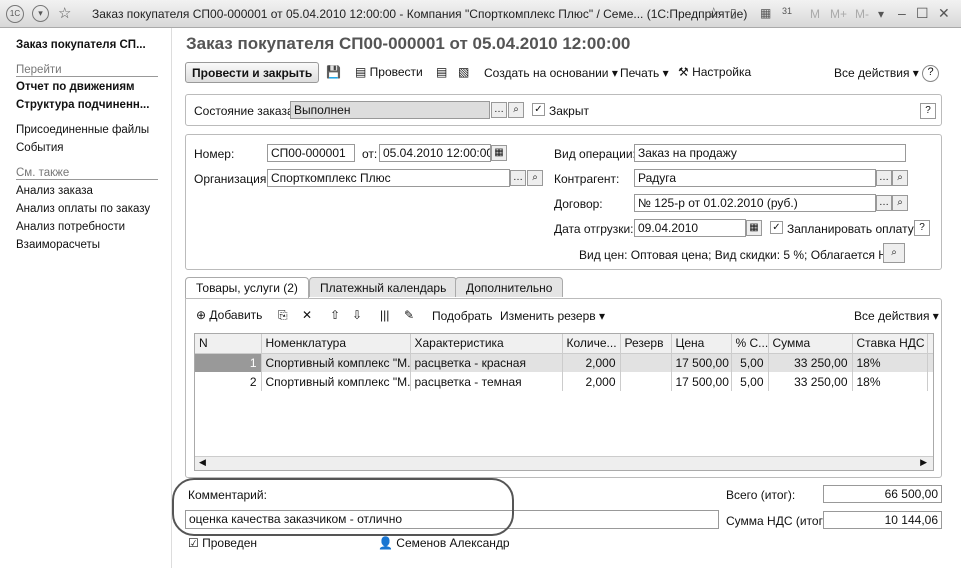 This screenshot has height=568, width=961. I want to click on post-button: ▤ Провести, so click(389, 72).